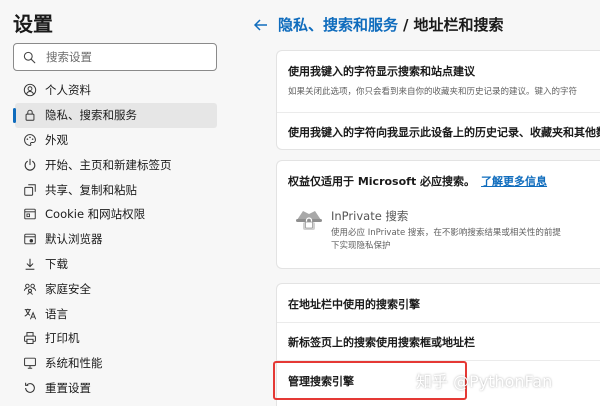 The width and height of the screenshot is (600, 406). What do you see at coordinates (381, 342) in the screenshot?
I see `new-tab-search-setting: 新标签页上的搜索使用搜索框或地址栏` at bounding box center [381, 342].